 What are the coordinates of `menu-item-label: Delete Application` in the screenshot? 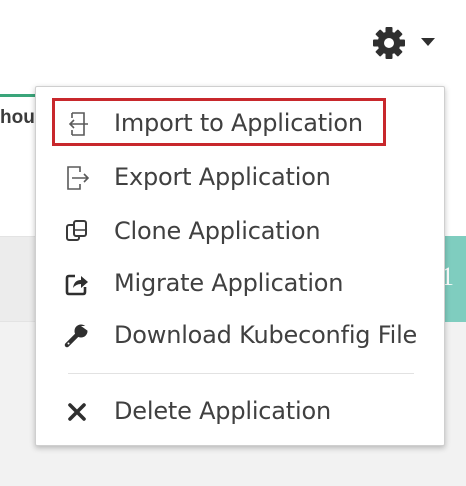 It's located at (222, 411).